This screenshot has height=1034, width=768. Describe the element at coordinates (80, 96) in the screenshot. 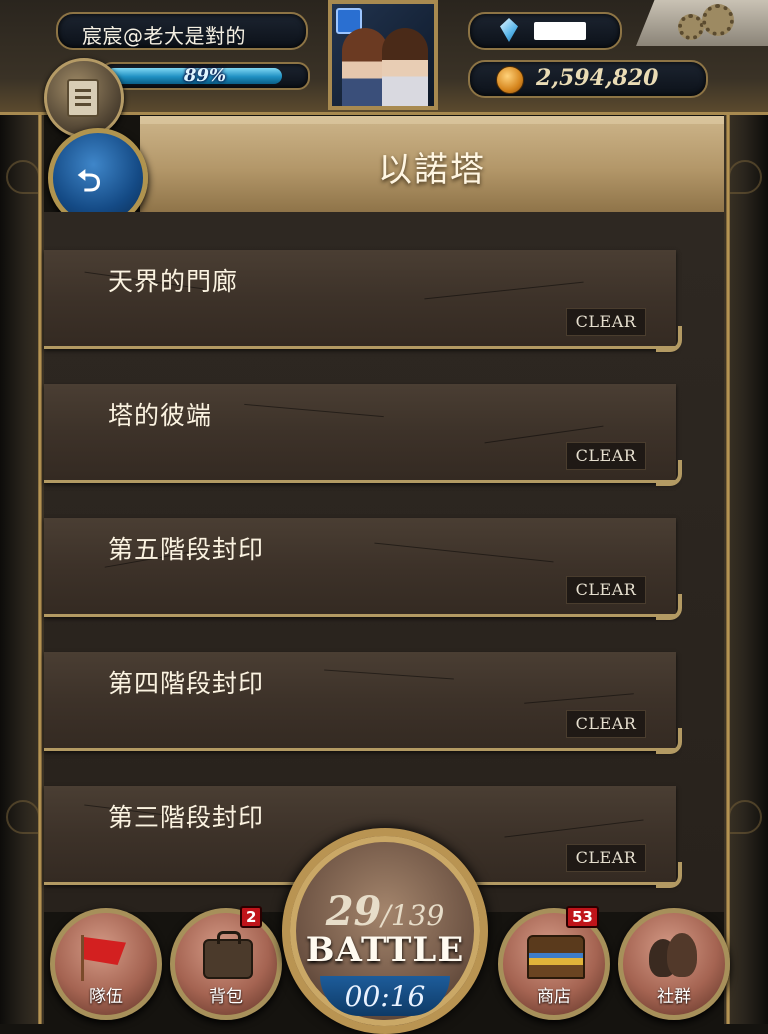

I see `document-icon` at that location.